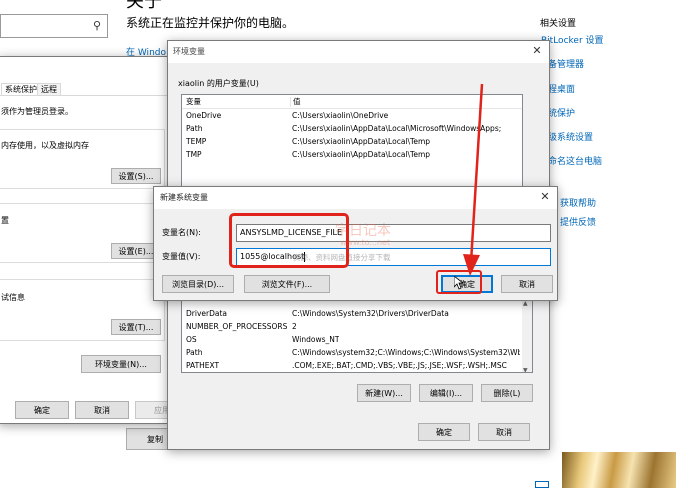 The height and width of the screenshot is (488, 676). What do you see at coordinates (295, 102) in the screenshot?
I see `column-header-value: 值` at bounding box center [295, 102].